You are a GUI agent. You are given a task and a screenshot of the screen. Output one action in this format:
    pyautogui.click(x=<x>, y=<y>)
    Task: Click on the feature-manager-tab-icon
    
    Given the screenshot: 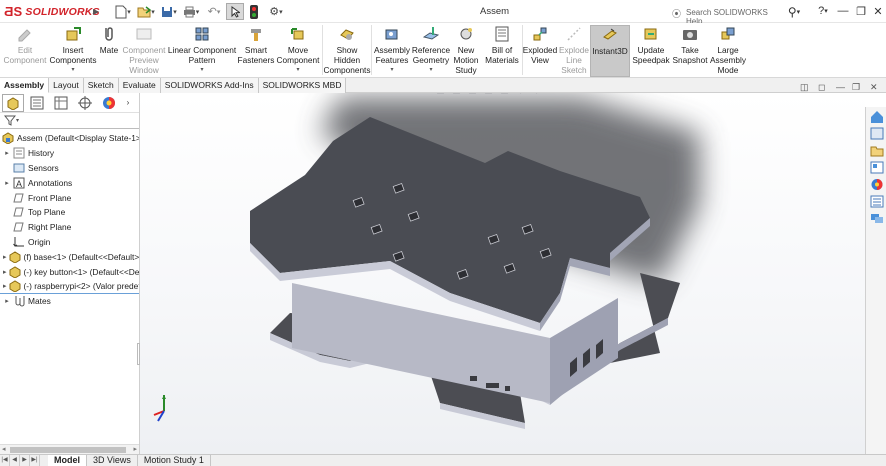 What is the action you would take?
    pyautogui.click(x=13, y=102)
    